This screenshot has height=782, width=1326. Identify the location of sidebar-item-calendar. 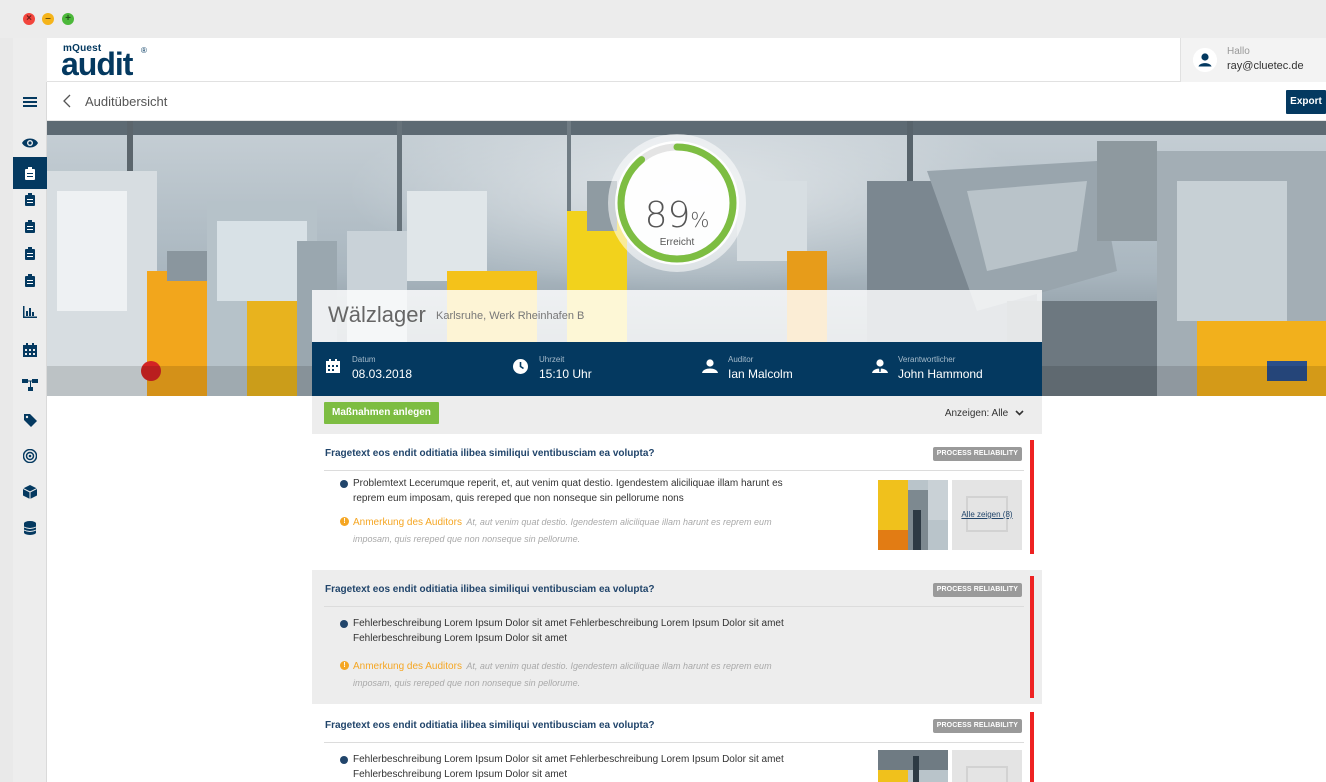
(30, 350).